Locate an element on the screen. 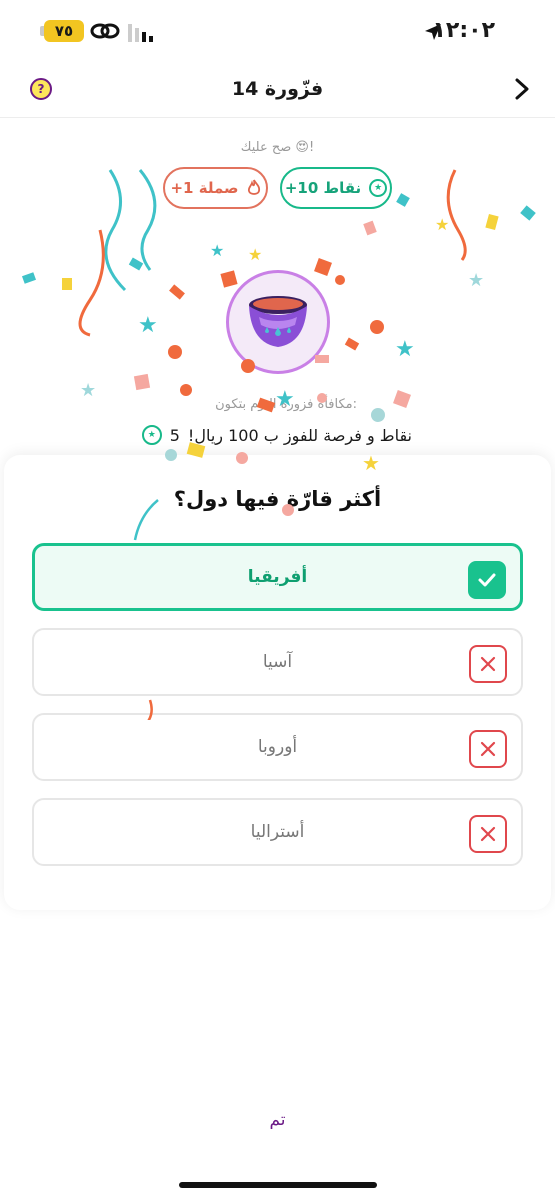  home-indicator is located at coordinates (278, 1185).